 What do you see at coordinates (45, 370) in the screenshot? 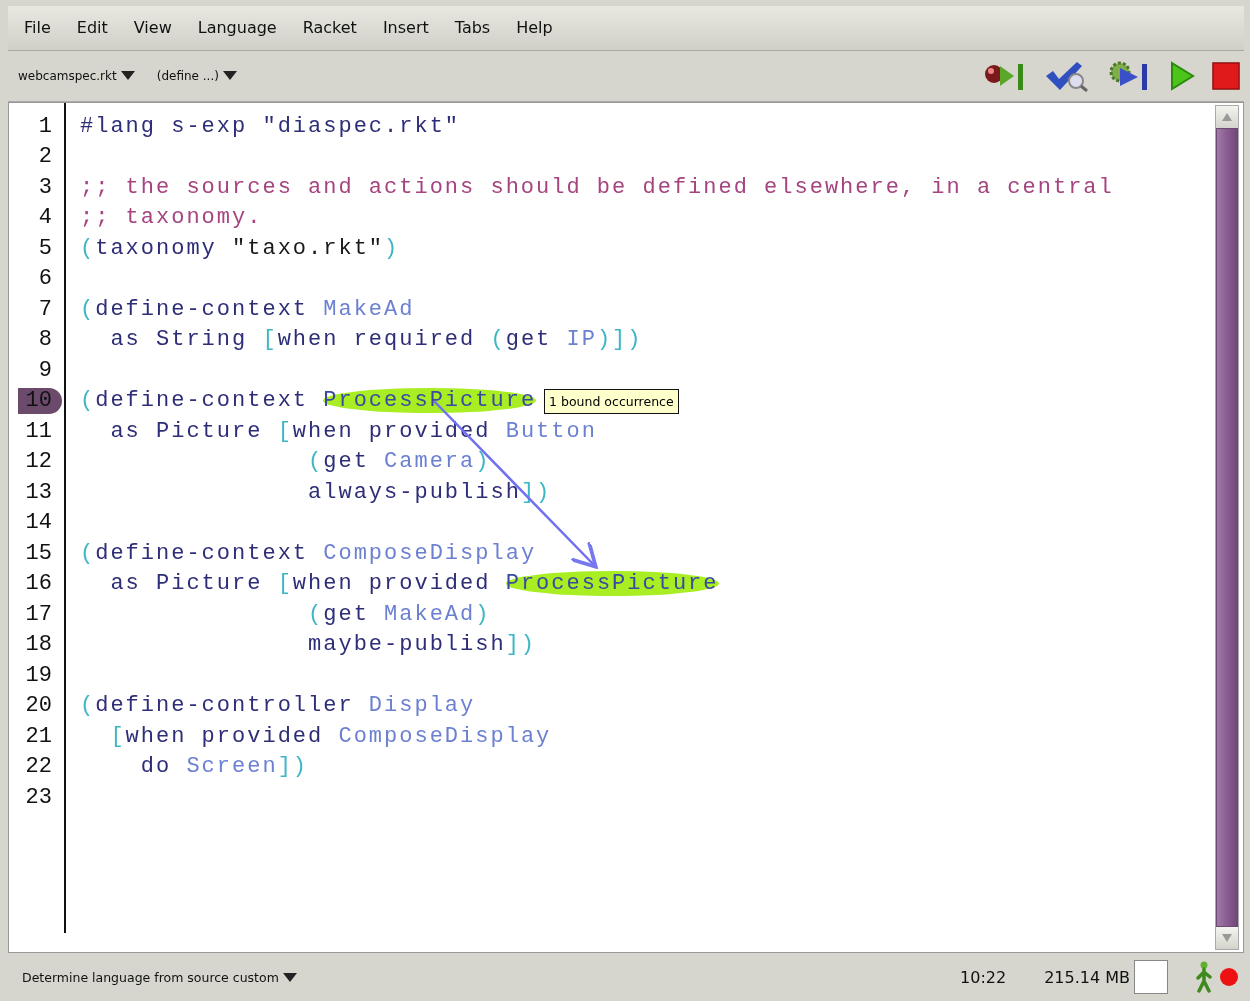
I see `line-number: 9` at bounding box center [45, 370].